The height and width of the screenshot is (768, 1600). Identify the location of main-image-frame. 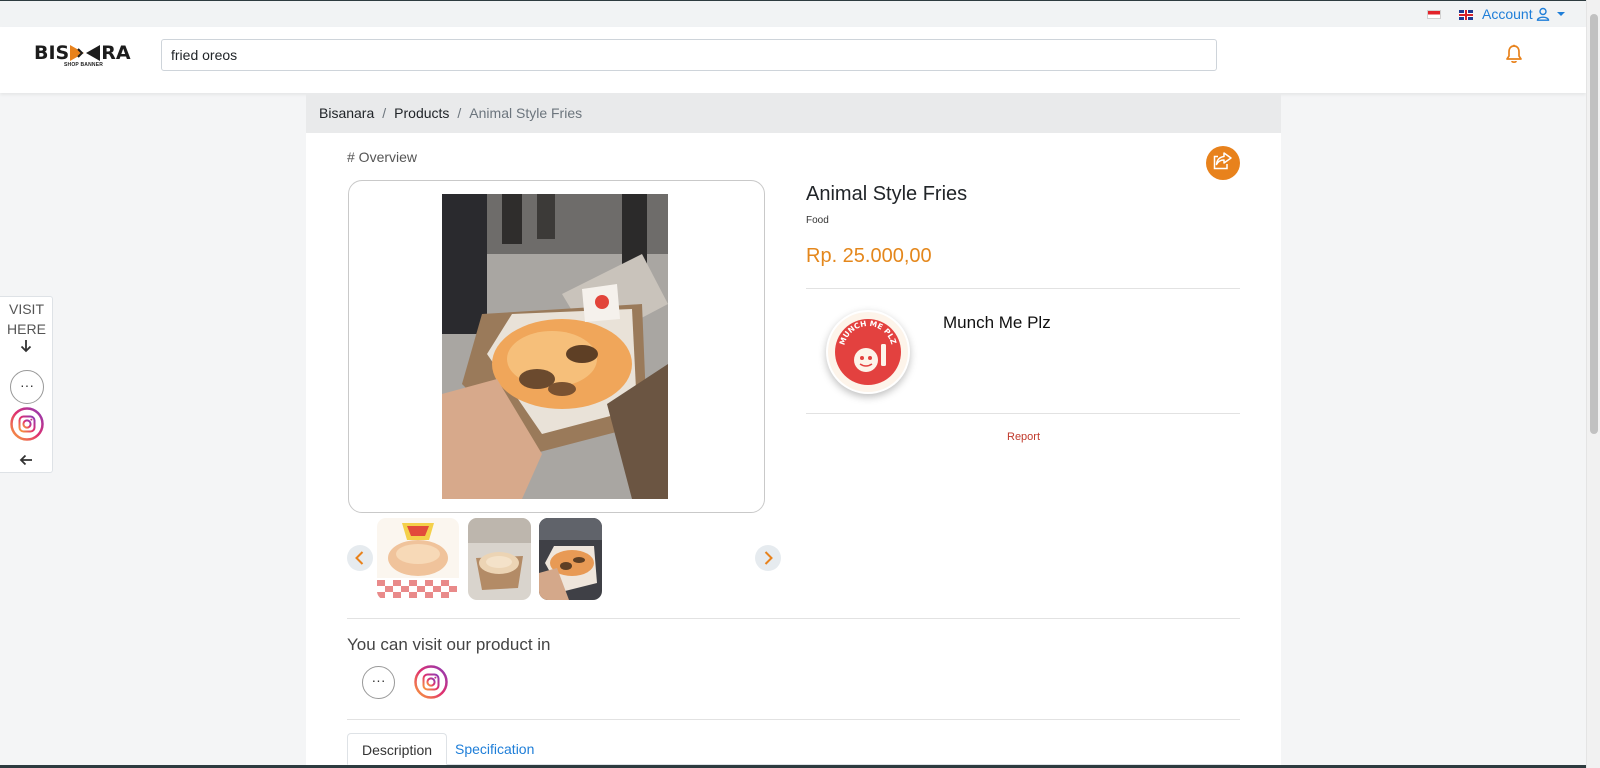
(556, 346).